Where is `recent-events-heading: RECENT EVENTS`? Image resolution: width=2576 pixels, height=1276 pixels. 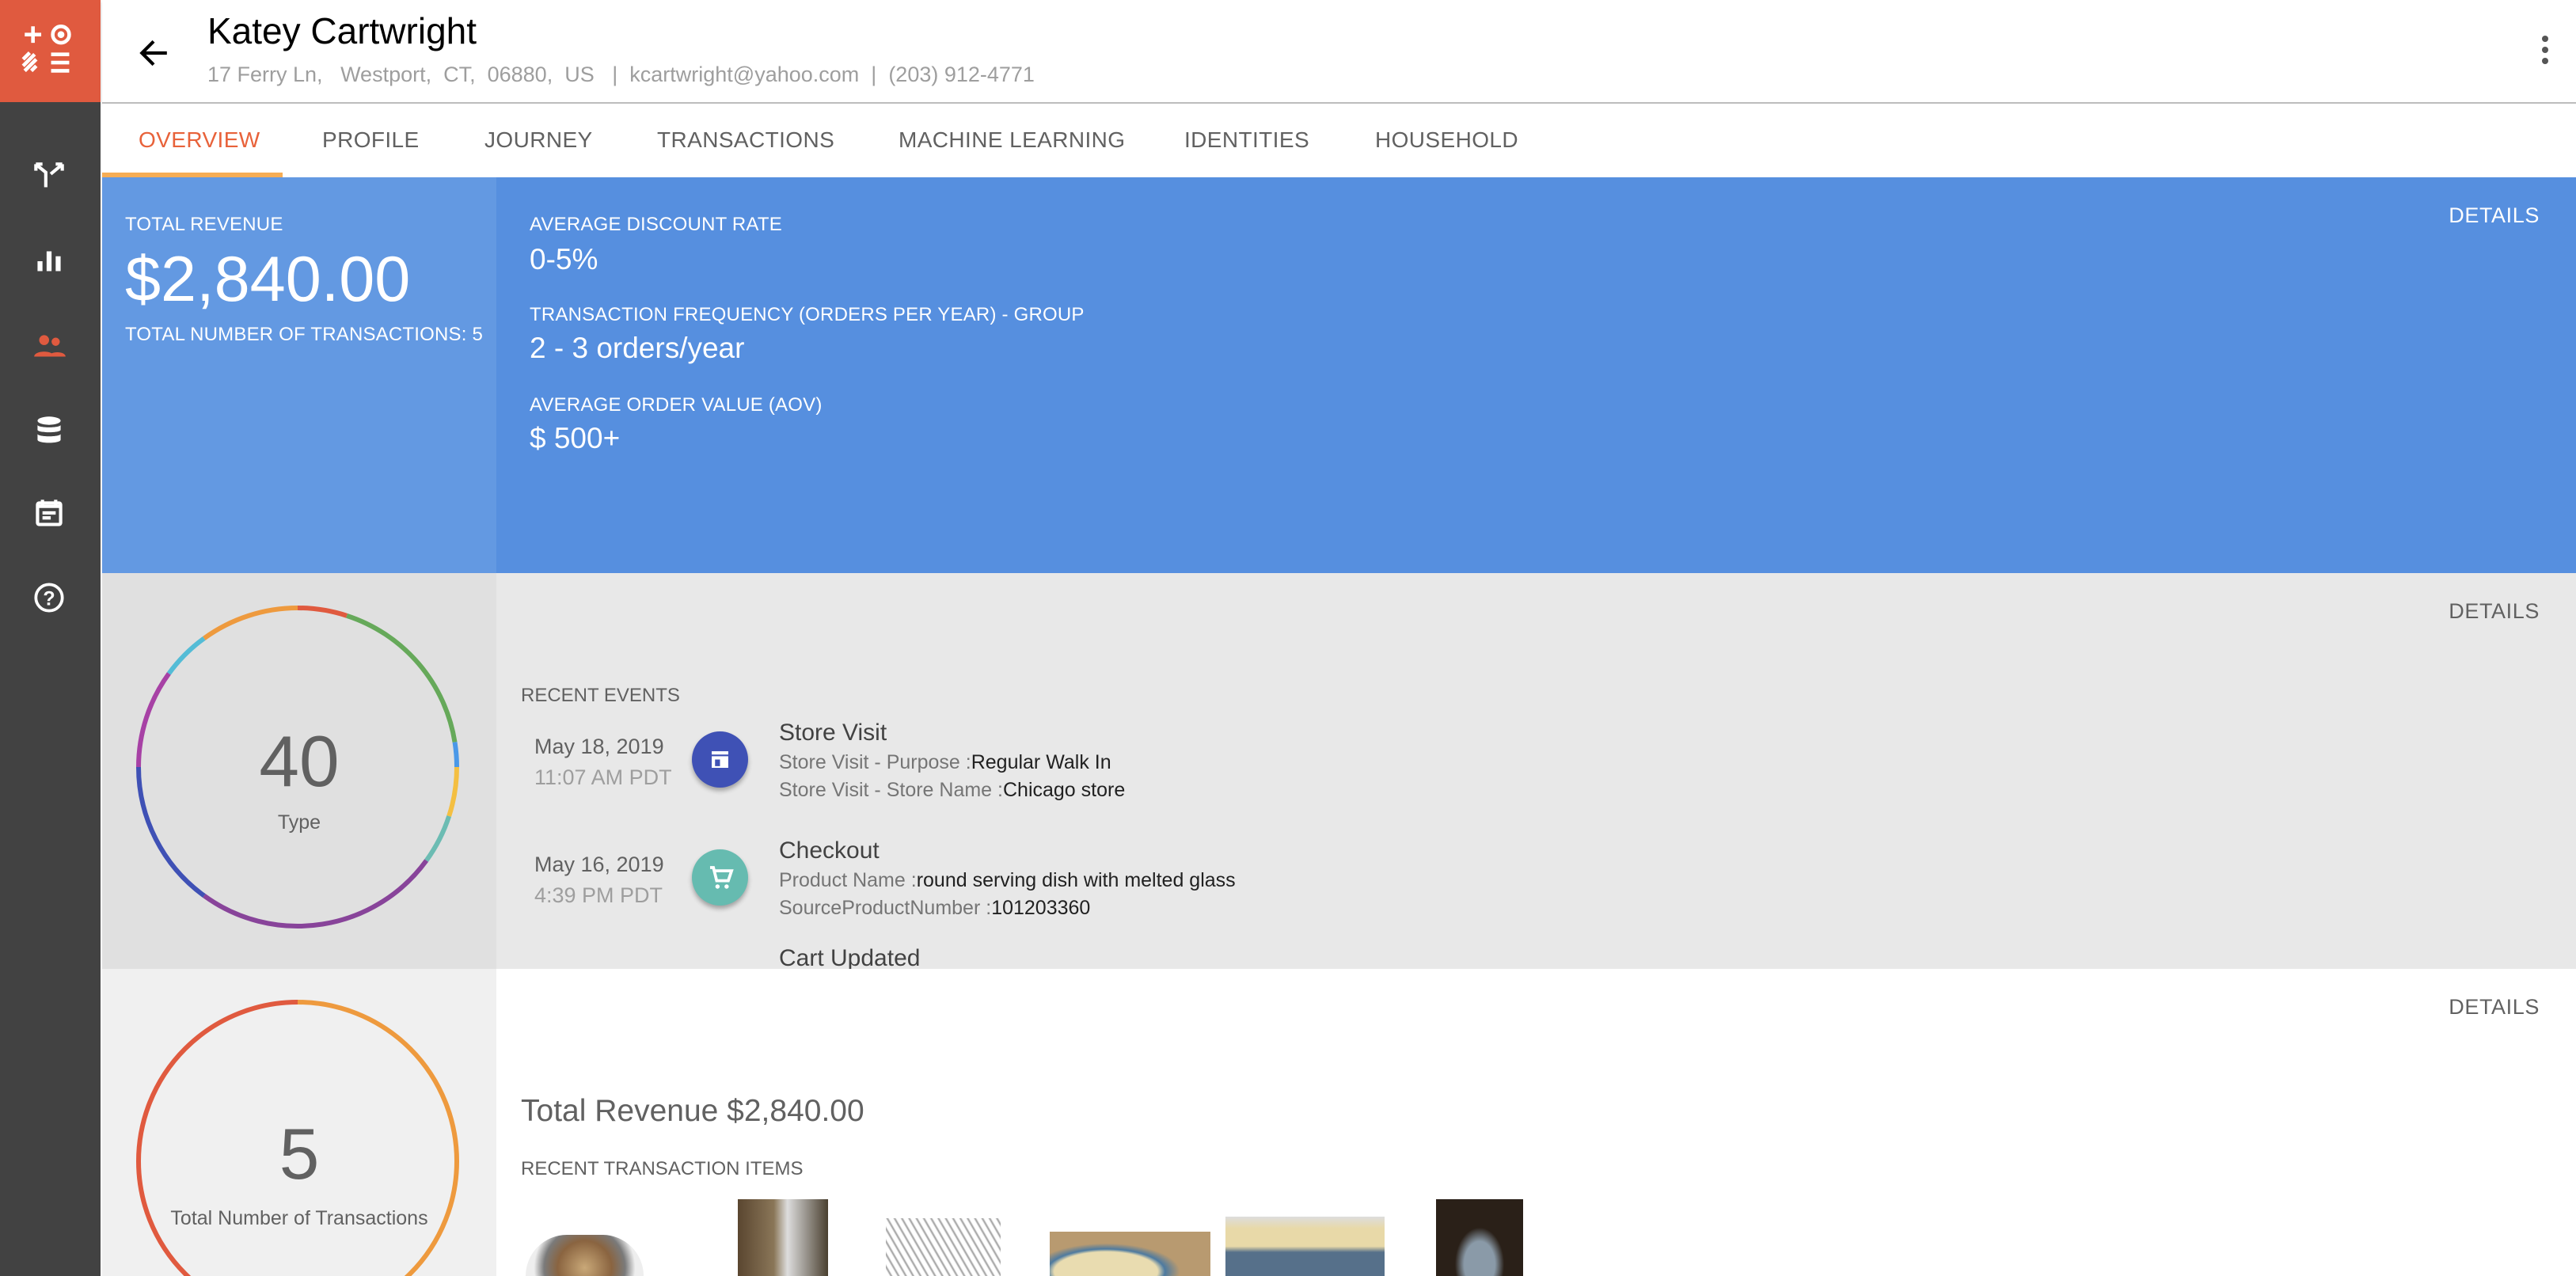 recent-events-heading: RECENT EVENTS is located at coordinates (600, 695).